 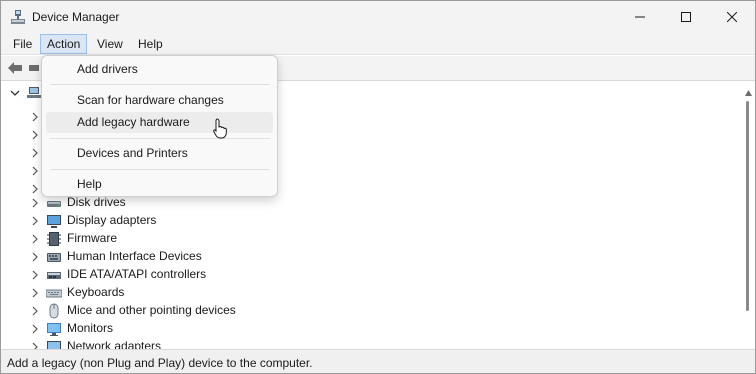 I want to click on display-adapter-icon, so click(x=54, y=221).